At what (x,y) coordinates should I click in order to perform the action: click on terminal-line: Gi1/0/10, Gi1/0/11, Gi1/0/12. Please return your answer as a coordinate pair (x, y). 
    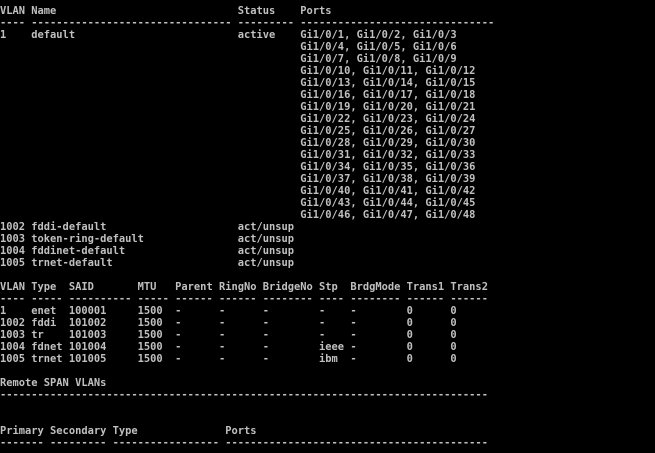
    Looking at the image, I should click on (238, 71).